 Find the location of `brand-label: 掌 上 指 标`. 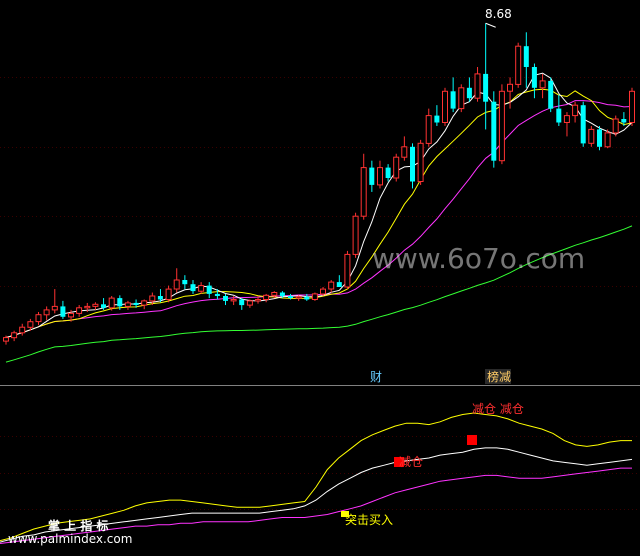

brand-label: 掌 上 指 标 is located at coordinates (78, 525).